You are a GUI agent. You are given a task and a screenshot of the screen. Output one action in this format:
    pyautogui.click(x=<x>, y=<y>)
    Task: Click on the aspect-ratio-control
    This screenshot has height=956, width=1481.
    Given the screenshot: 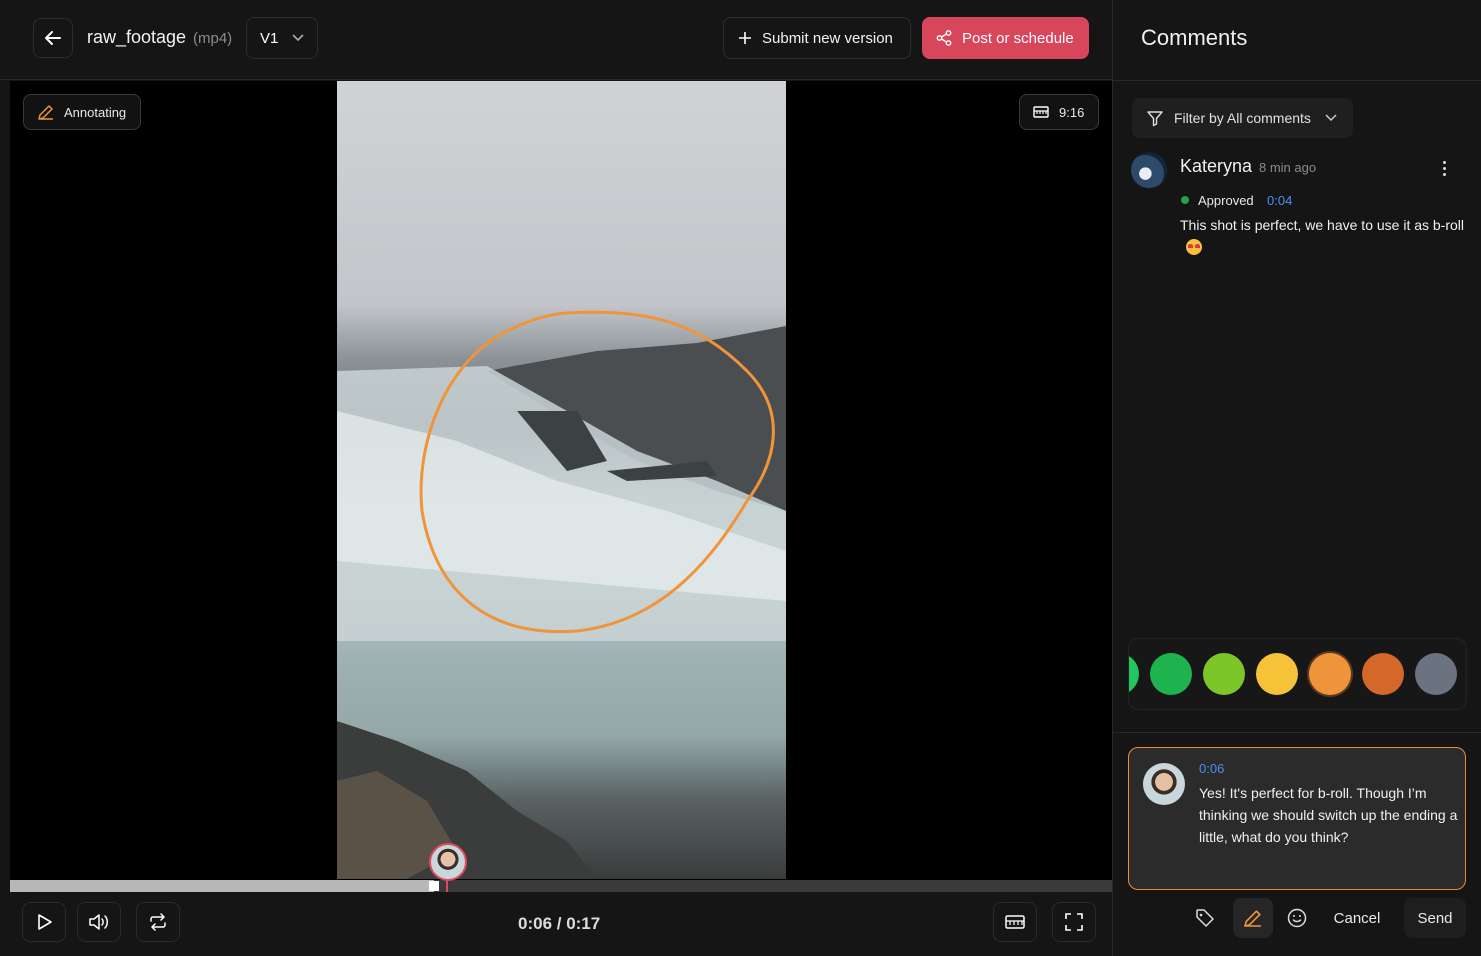 What is the action you would take?
    pyautogui.click(x=1015, y=922)
    